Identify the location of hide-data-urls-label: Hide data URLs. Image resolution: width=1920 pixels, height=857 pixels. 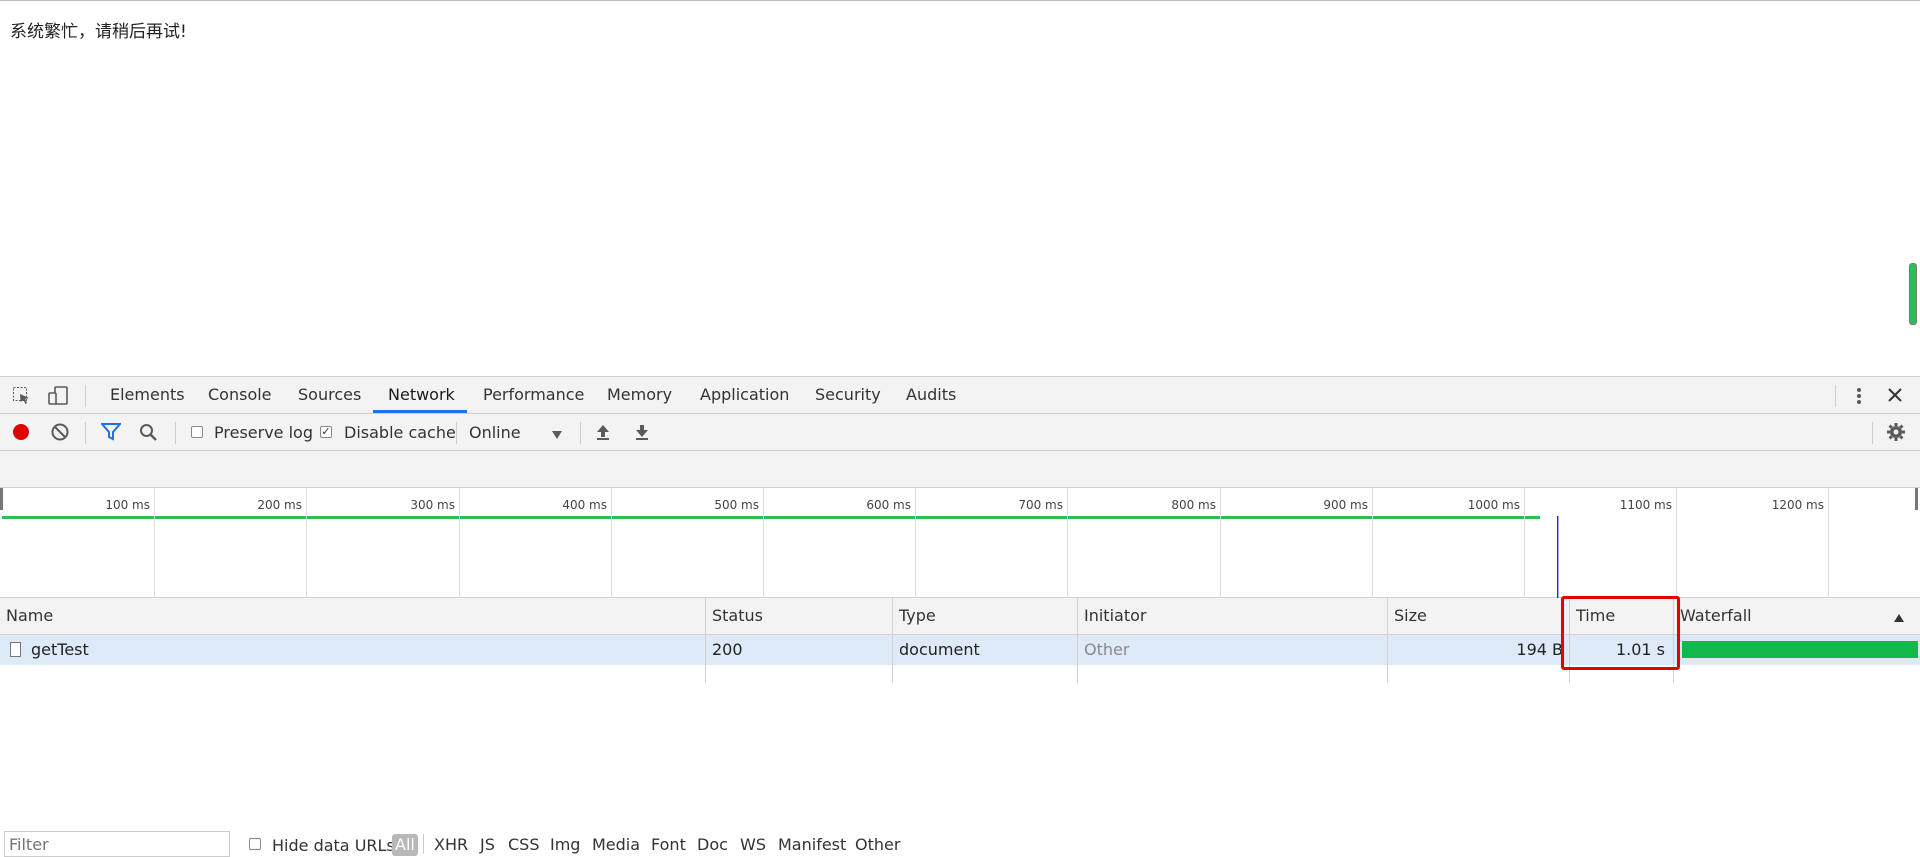
(333, 845).